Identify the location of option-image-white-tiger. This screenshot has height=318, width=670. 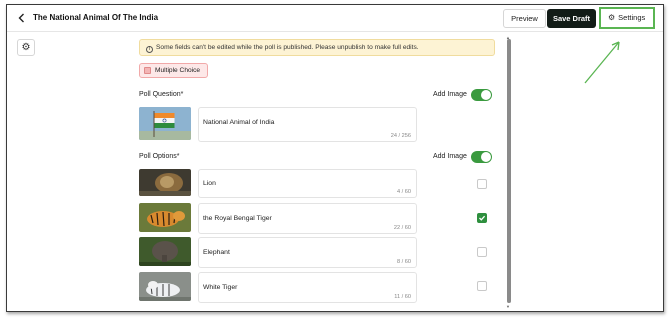
(165, 286).